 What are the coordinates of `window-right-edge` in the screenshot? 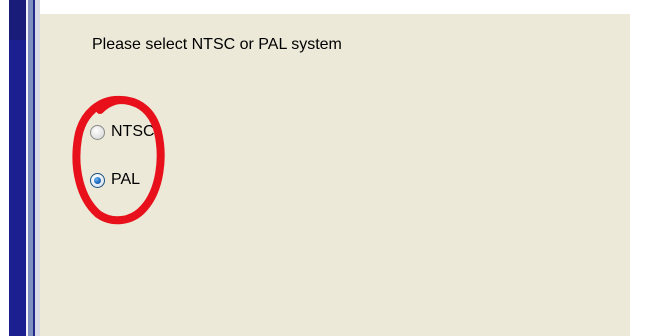 It's located at (639, 168).